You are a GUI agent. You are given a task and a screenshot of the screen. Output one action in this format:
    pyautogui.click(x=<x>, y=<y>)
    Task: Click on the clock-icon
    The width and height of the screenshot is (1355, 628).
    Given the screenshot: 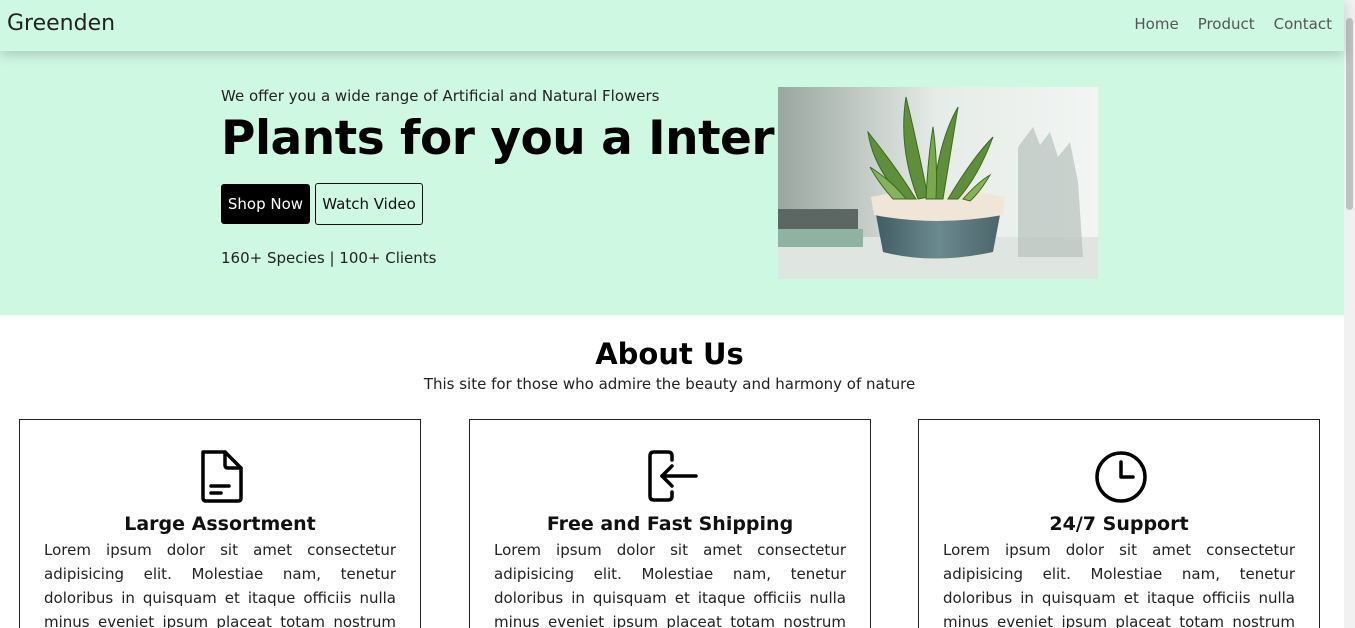 What is the action you would take?
    pyautogui.click(x=1121, y=476)
    